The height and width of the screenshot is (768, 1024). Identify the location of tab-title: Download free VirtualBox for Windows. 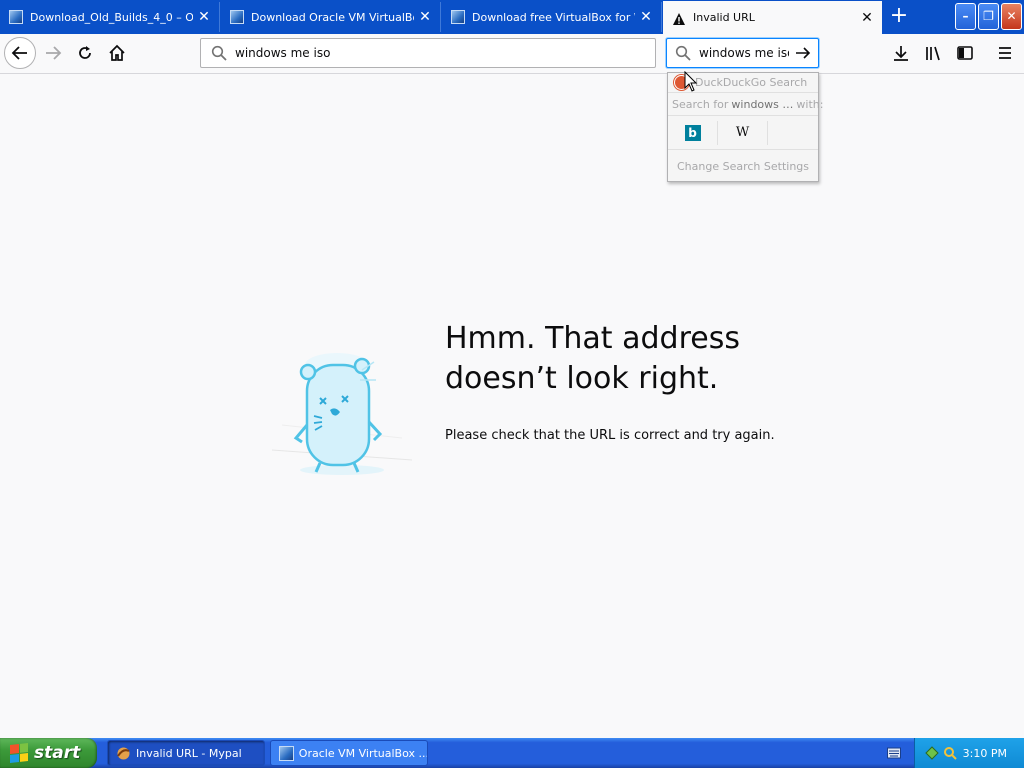
(553, 17).